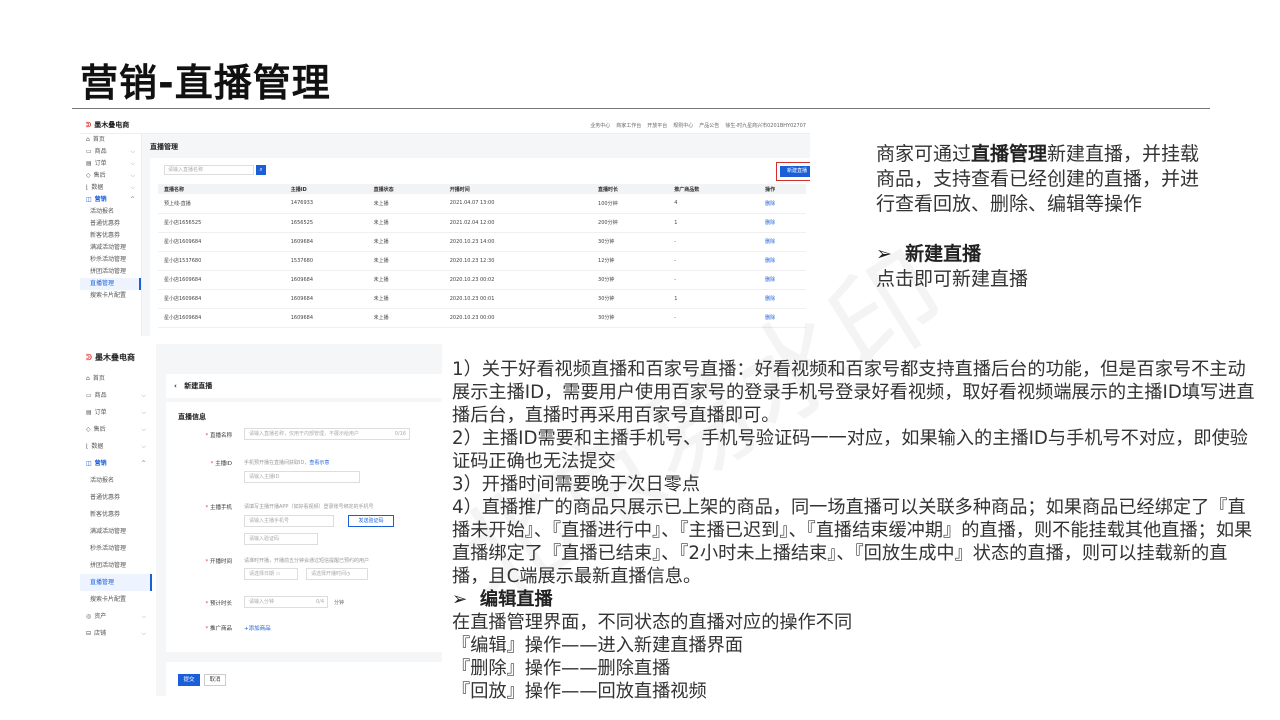  I want to click on date-picker: 请选择日期 ▭, so click(271, 574).